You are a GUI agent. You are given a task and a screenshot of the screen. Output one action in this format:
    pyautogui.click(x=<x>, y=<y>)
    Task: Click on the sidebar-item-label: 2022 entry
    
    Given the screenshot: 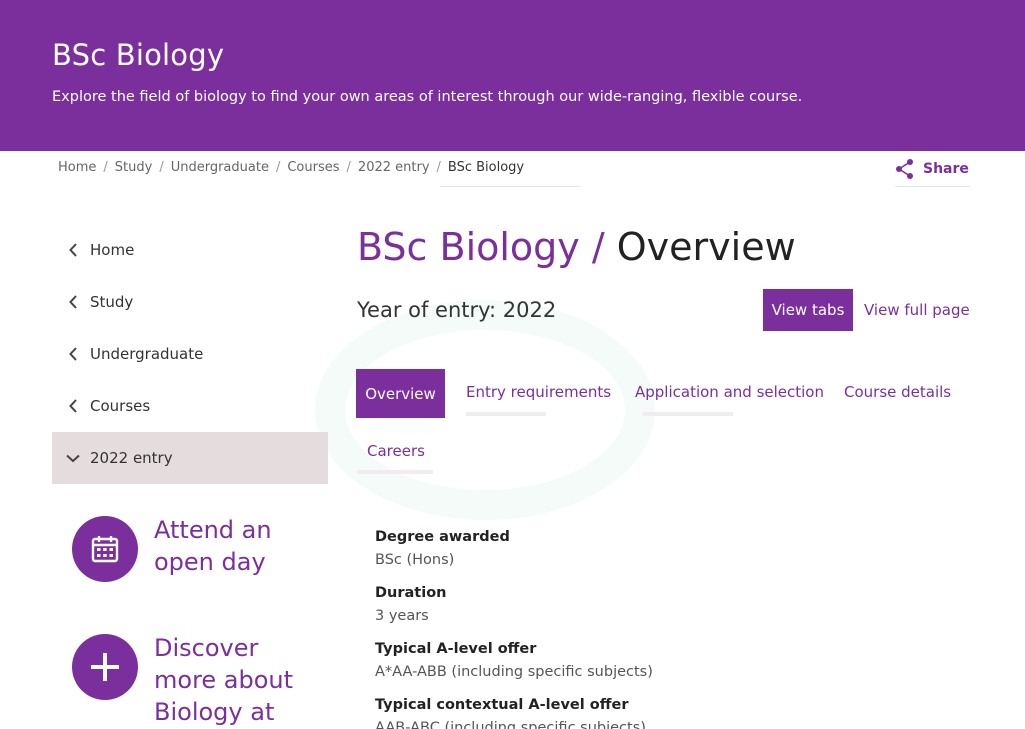 What is the action you would take?
    pyautogui.click(x=131, y=458)
    